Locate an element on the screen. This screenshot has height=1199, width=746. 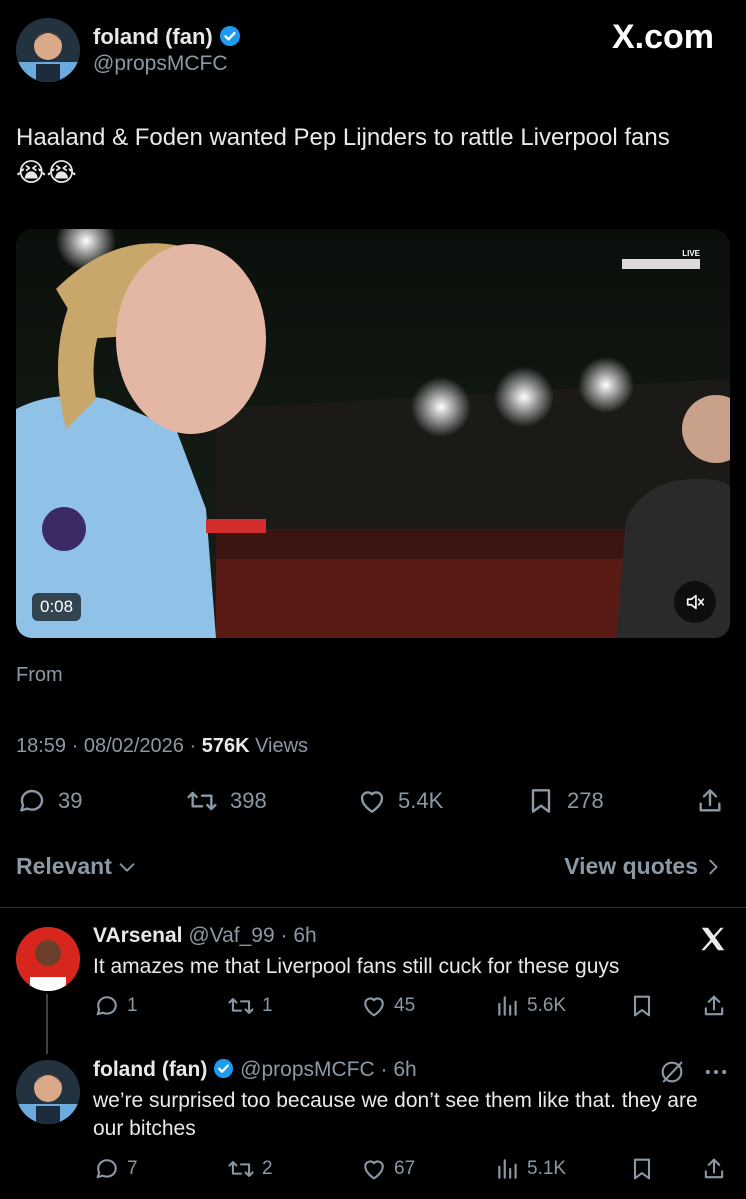
reply-2-views-button: 5.1K is located at coordinates (530, 1169).